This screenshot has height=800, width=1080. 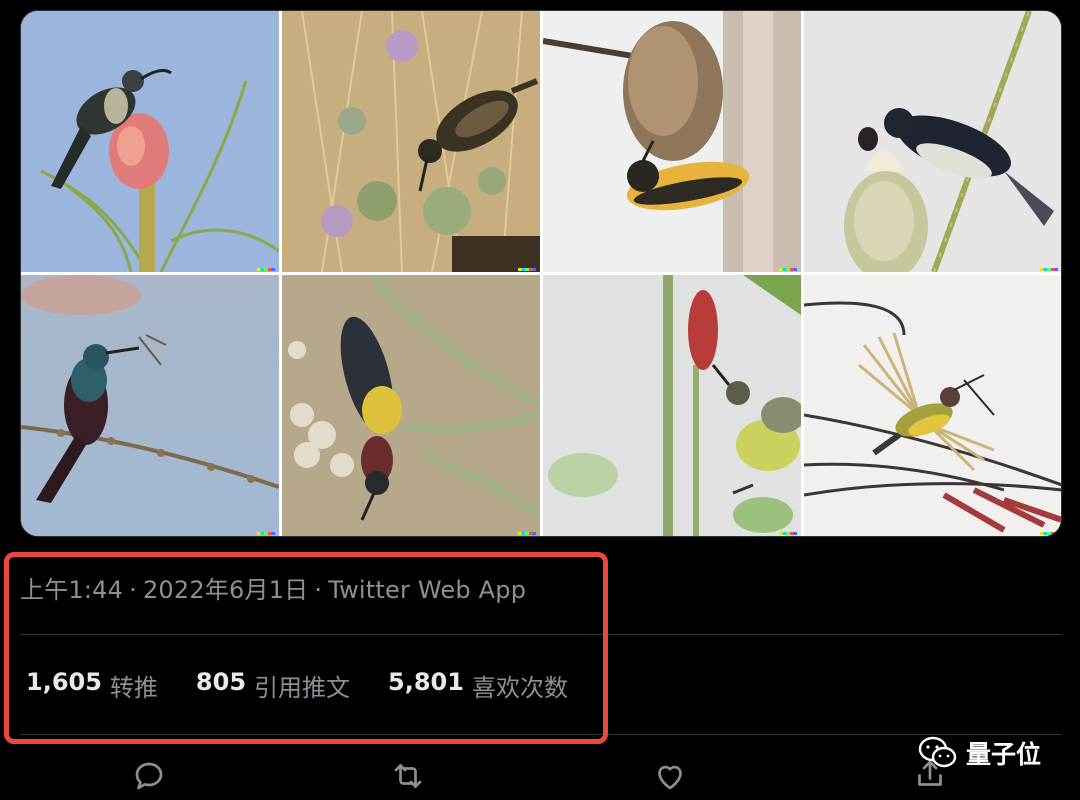 I want to click on reply-button, so click(x=151, y=778).